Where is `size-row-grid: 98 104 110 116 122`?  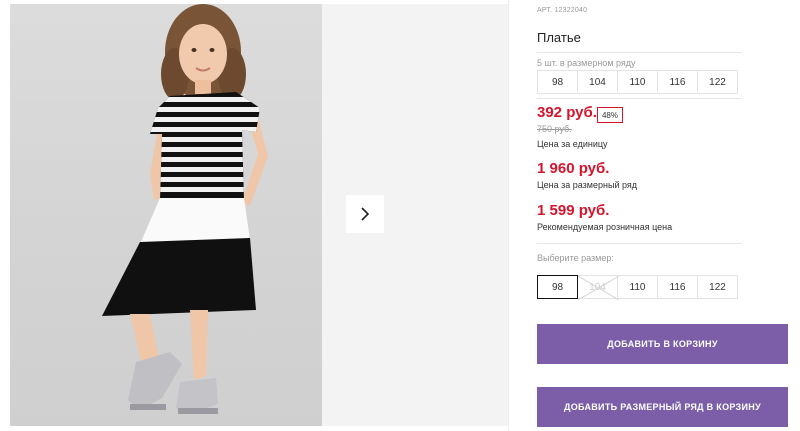
size-row-grid: 98 104 110 116 122 is located at coordinates (637, 82).